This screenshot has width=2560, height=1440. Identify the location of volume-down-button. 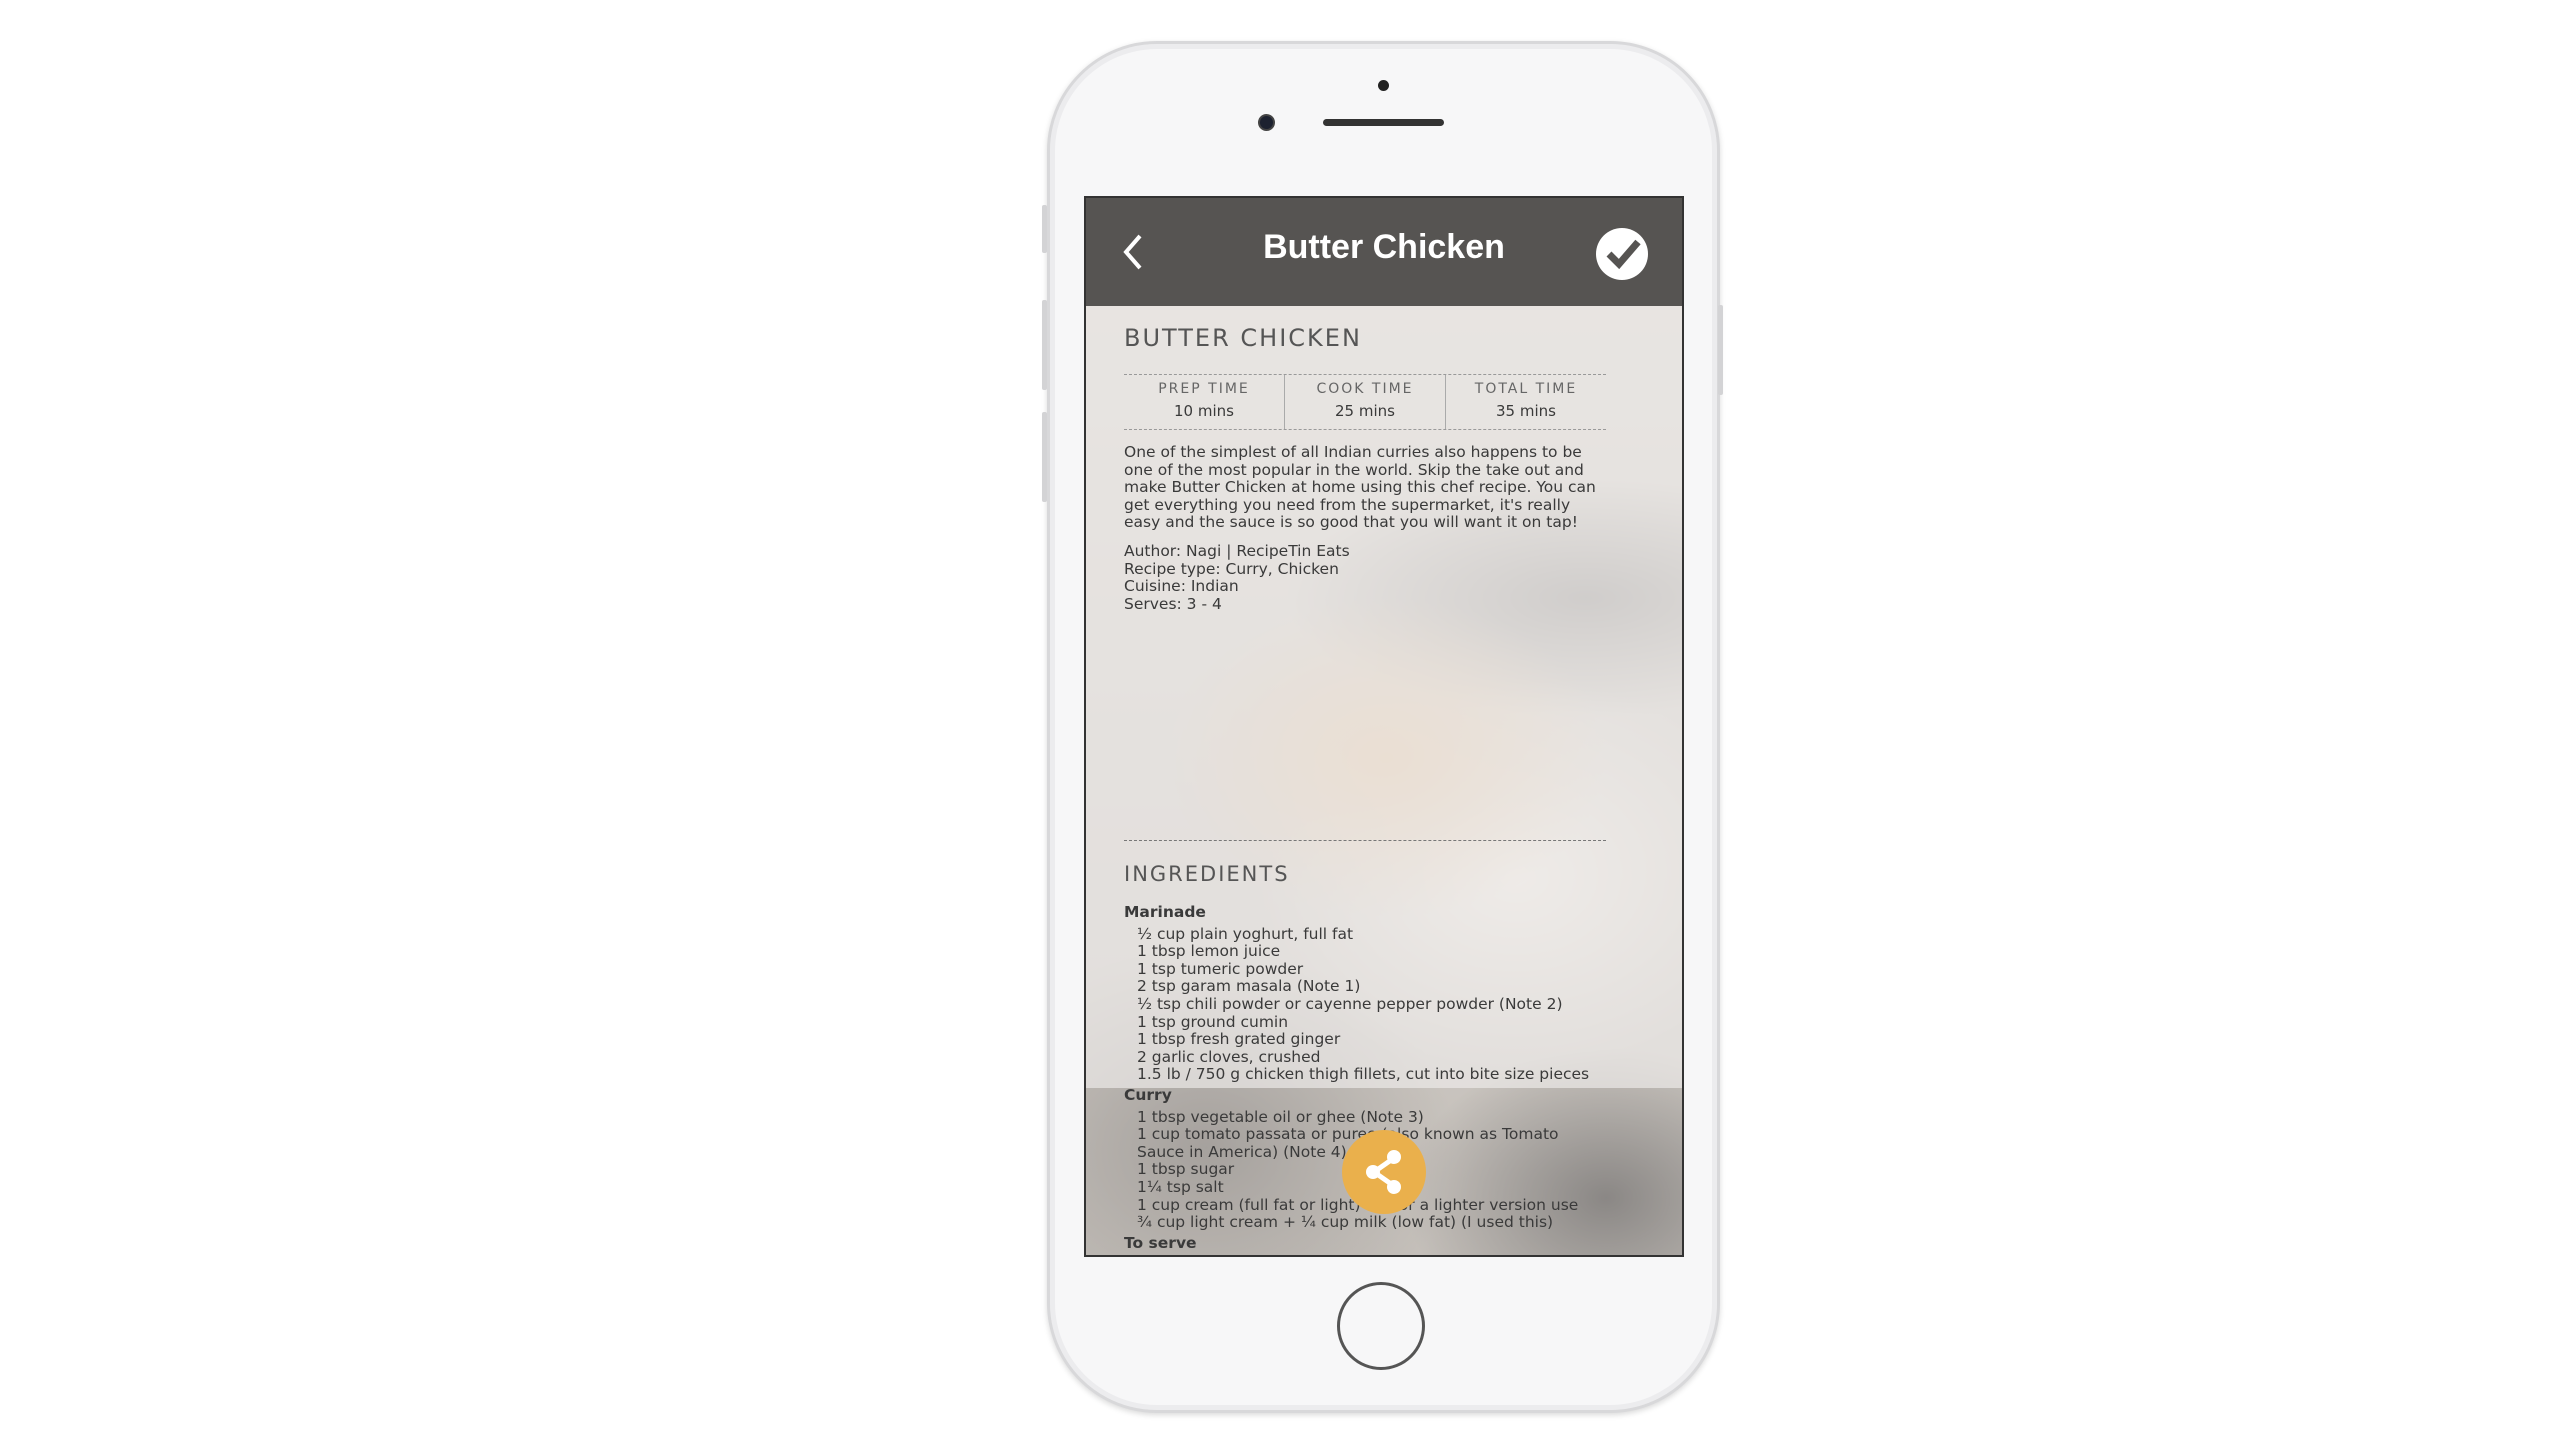
(1044, 457).